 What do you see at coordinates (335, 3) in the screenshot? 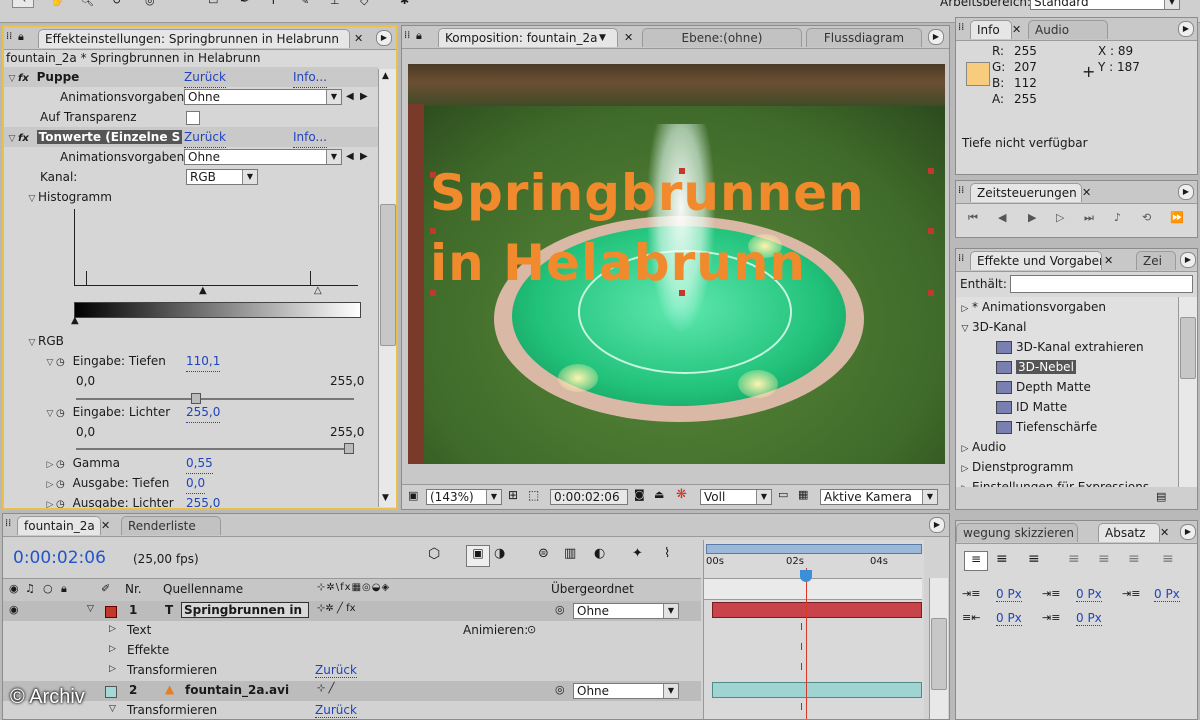
I see `stamp-tool-icon: ⊥` at bounding box center [335, 3].